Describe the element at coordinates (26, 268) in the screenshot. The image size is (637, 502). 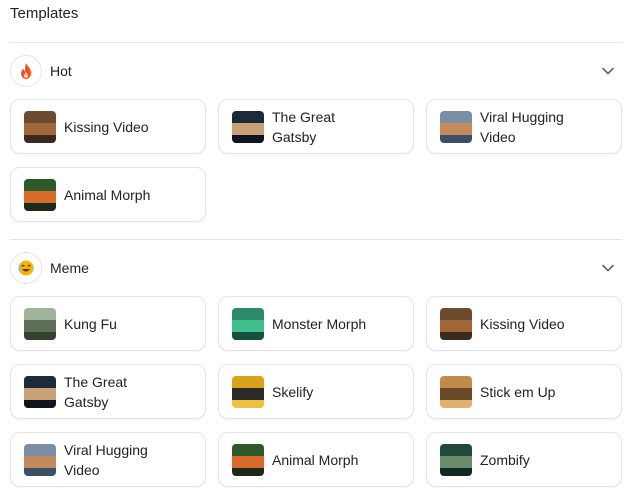
I see `laughing-emoji-icon` at that location.